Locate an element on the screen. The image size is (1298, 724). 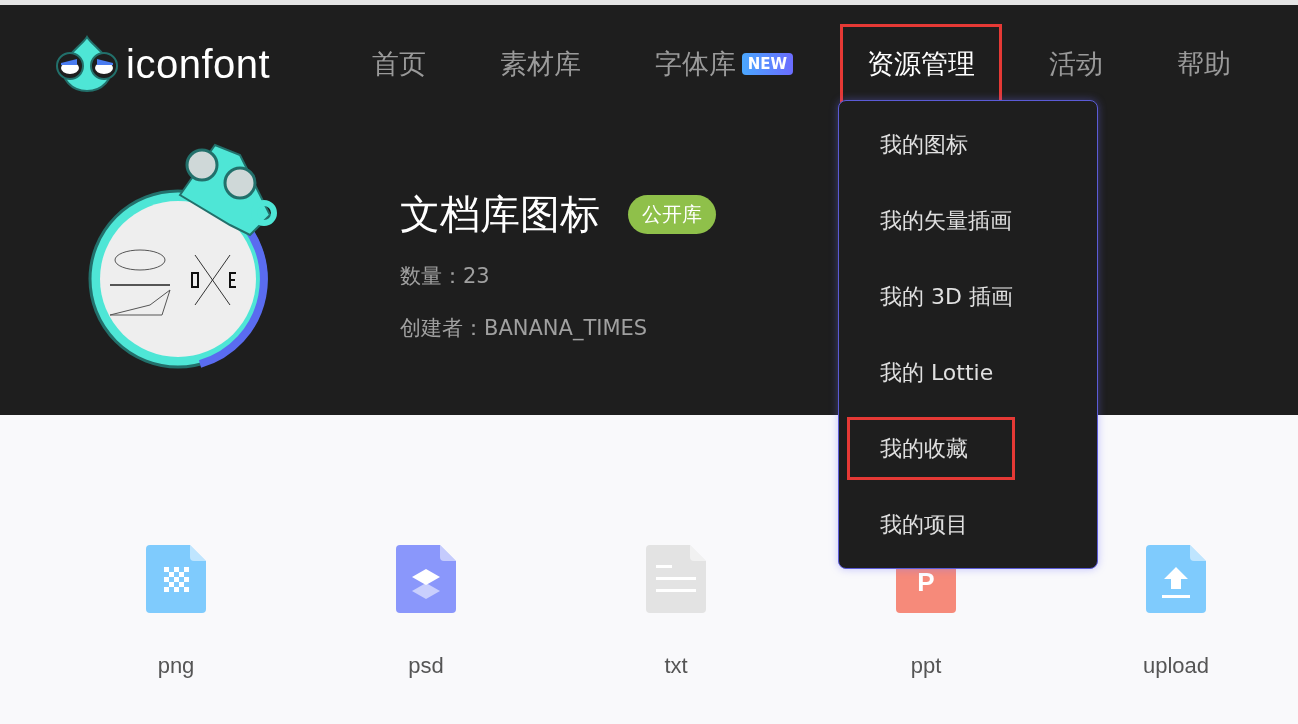
file-type-label: txt is located at coordinates (676, 666).